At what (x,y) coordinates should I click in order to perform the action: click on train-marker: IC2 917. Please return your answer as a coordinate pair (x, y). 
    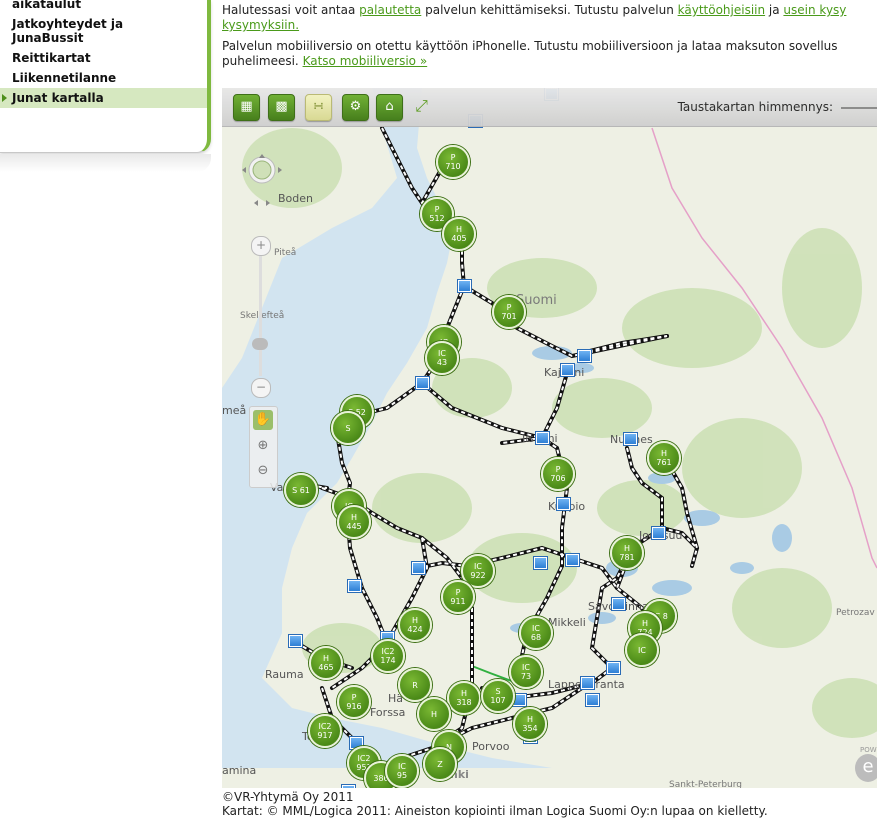
    Looking at the image, I should click on (325, 731).